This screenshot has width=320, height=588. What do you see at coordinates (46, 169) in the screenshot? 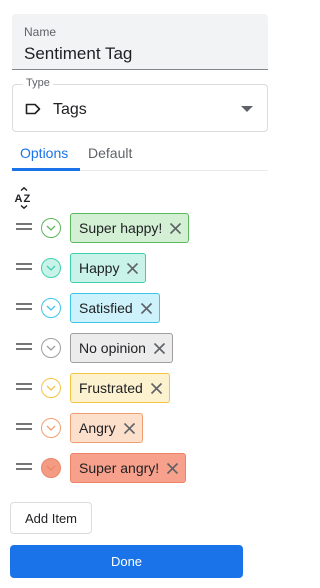
I see `tab-active-indicator` at bounding box center [46, 169].